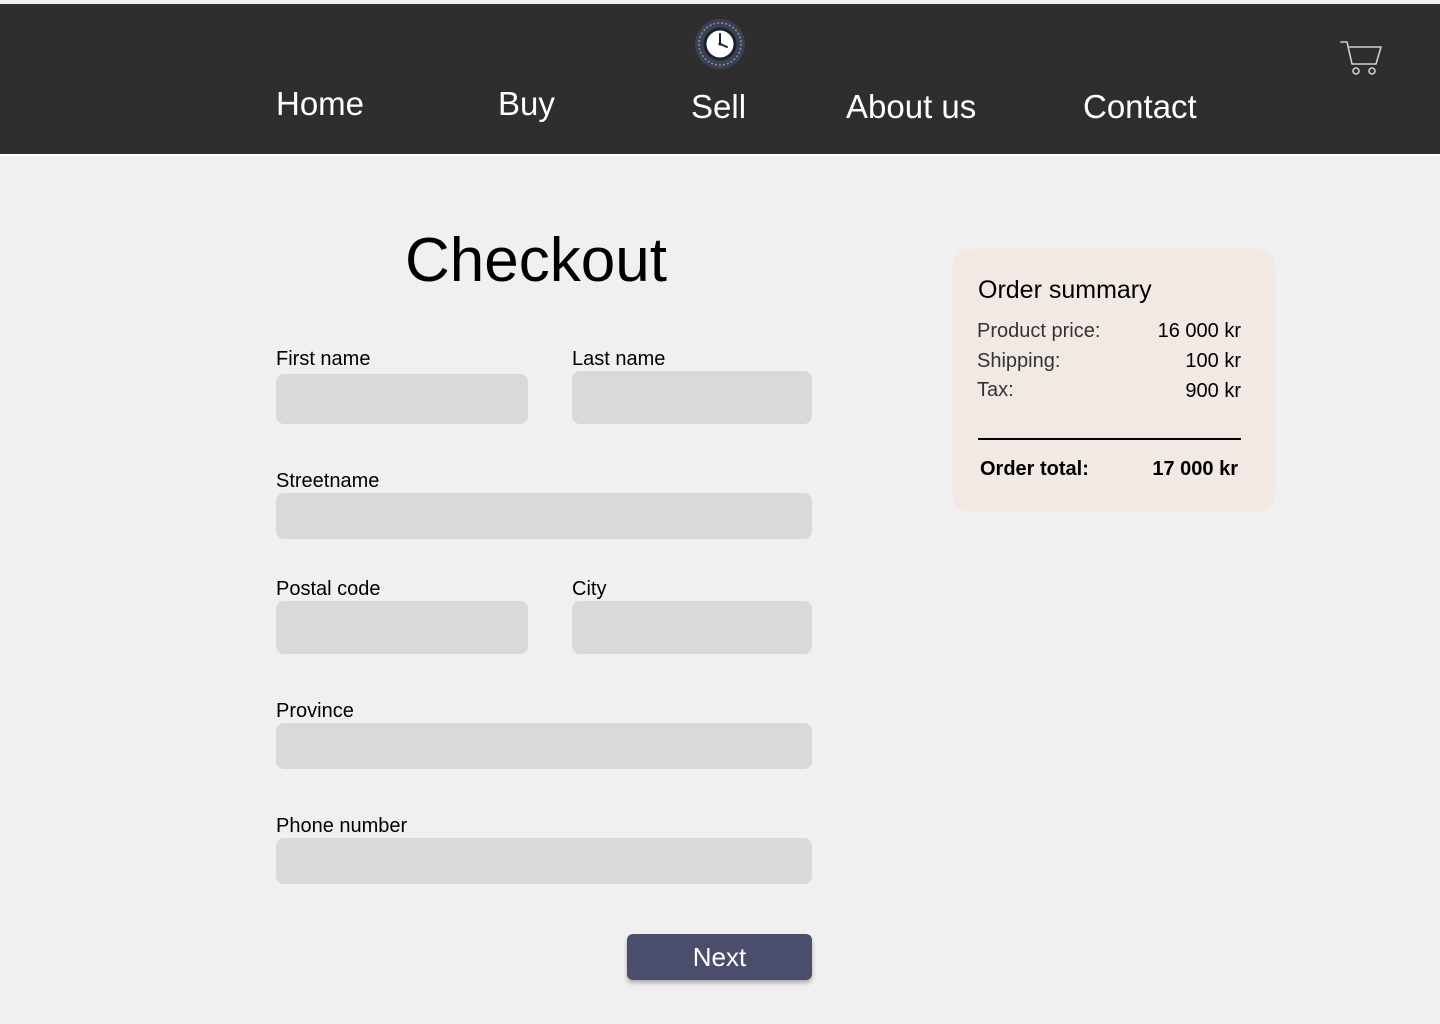  Describe the element at coordinates (692, 627) in the screenshot. I see `city-field` at that location.